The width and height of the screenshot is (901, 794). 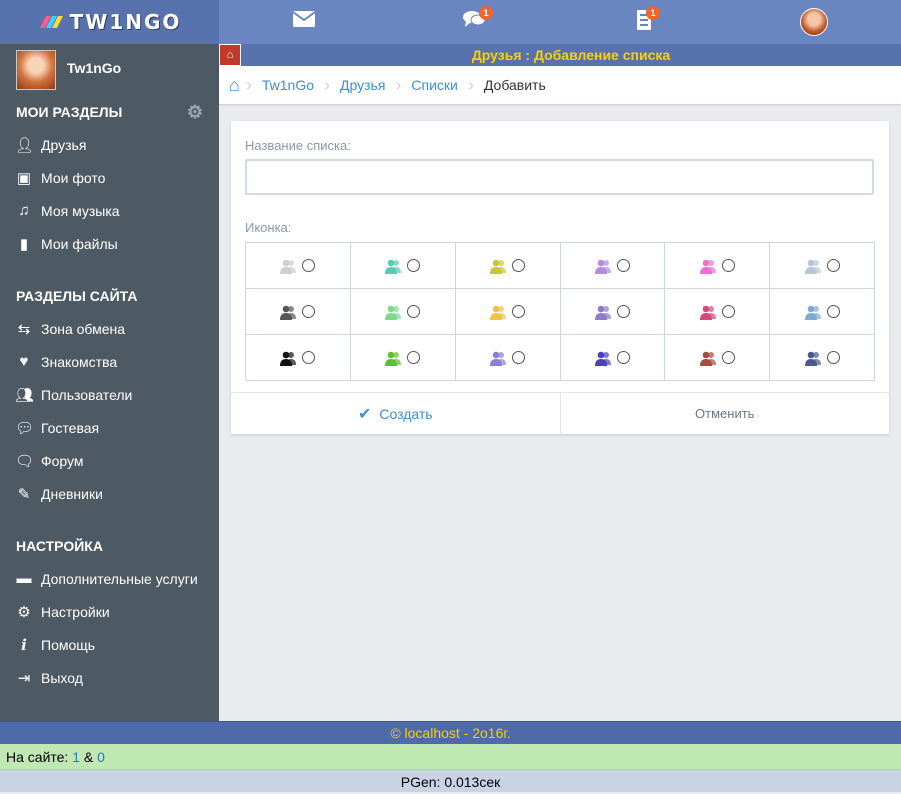 What do you see at coordinates (396, 413) in the screenshot?
I see `create-button: ✔ Создать` at bounding box center [396, 413].